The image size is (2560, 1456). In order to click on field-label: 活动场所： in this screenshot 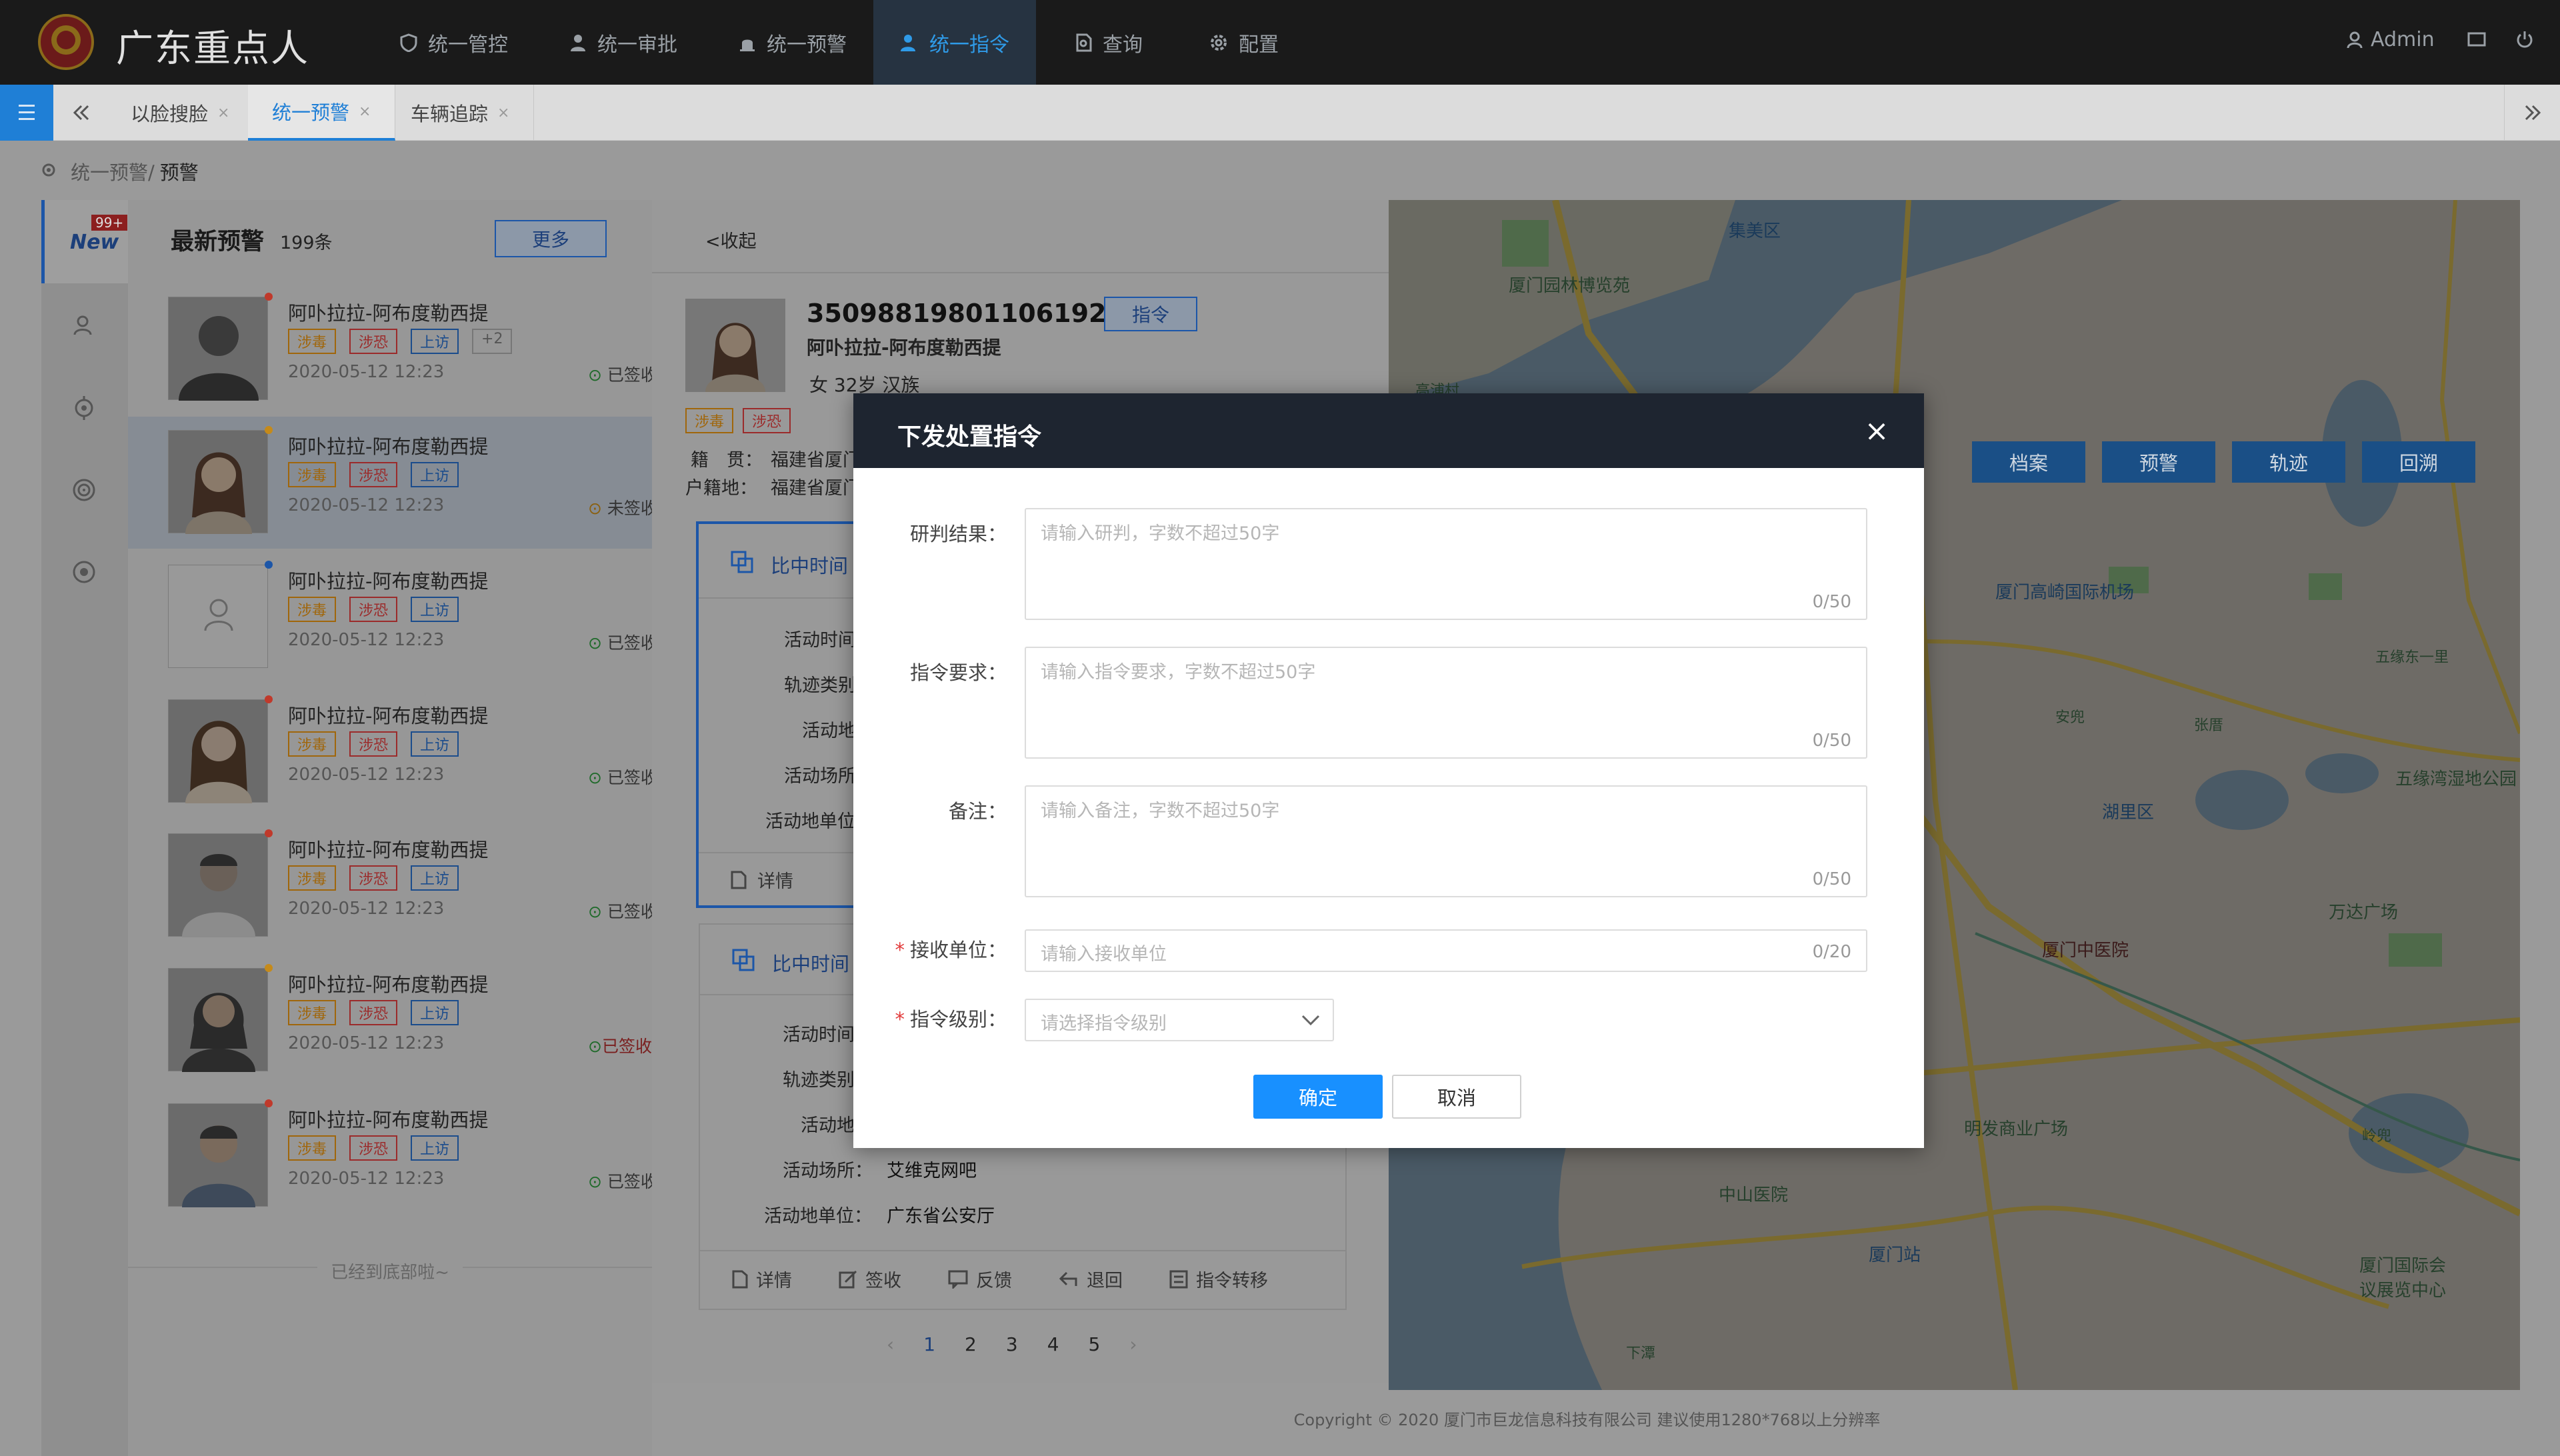, I will do `click(828, 1171)`.